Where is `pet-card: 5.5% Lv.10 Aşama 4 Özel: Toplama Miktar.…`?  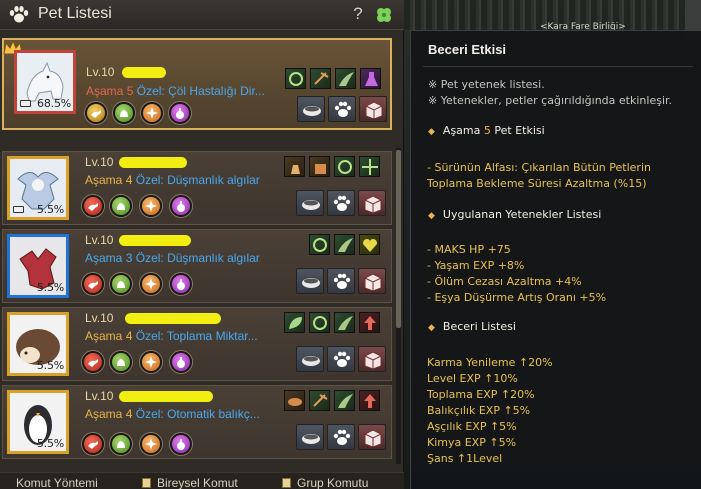 pet-card: 5.5% Lv.10 Aşama 4 Özel: Toplama Miktar.… is located at coordinates (197, 344).